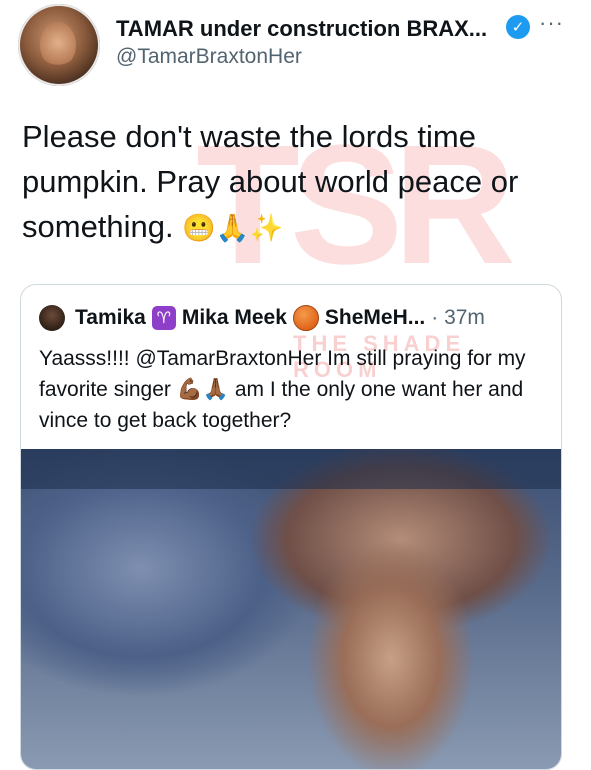 This screenshot has width=591, height=770. Describe the element at coordinates (291, 469) in the screenshot. I see `video-frame-band` at that location.